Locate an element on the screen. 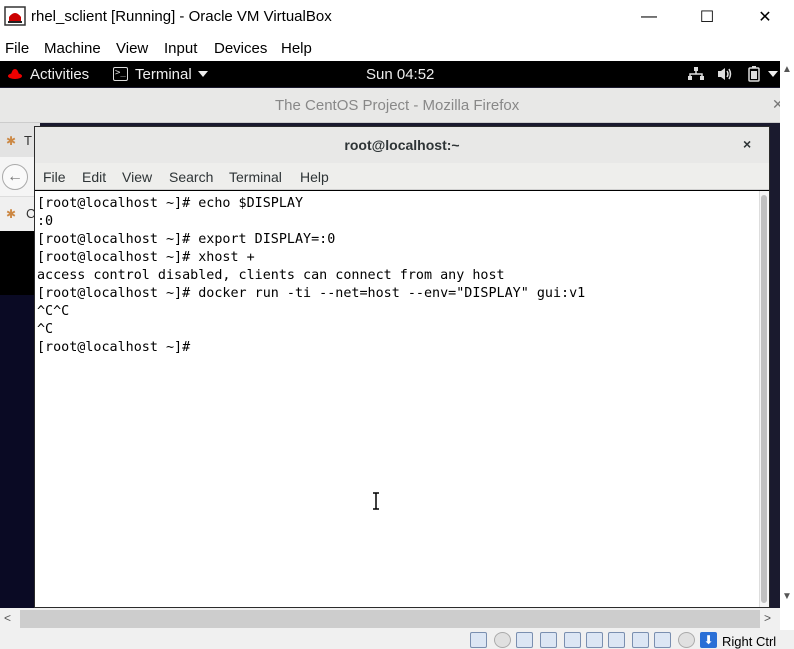  shared-folders-icon is located at coordinates (594, 640).